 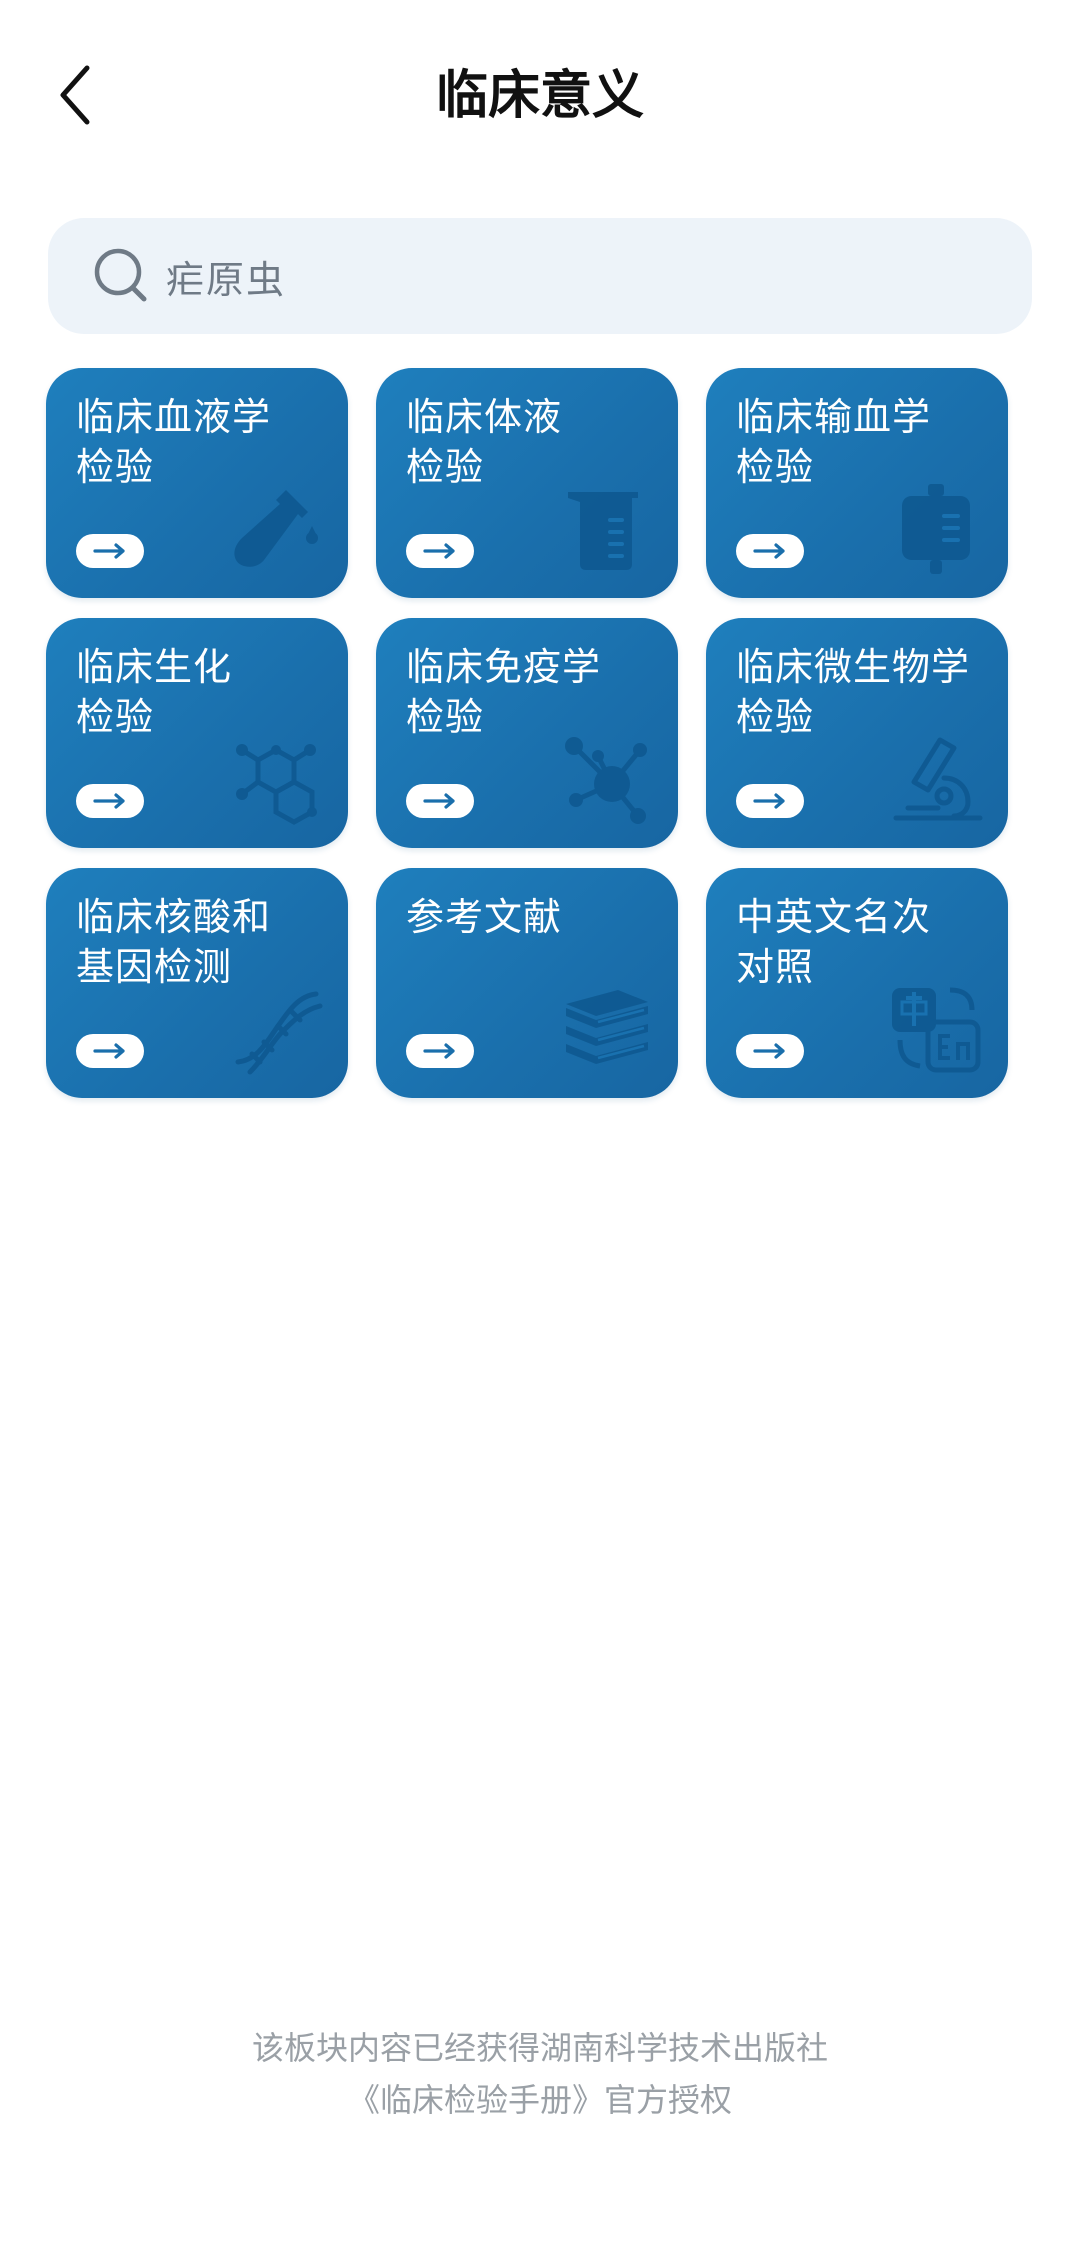 I want to click on card-clinical-body-fluid: 临床体液 检验, so click(x=527, y=483).